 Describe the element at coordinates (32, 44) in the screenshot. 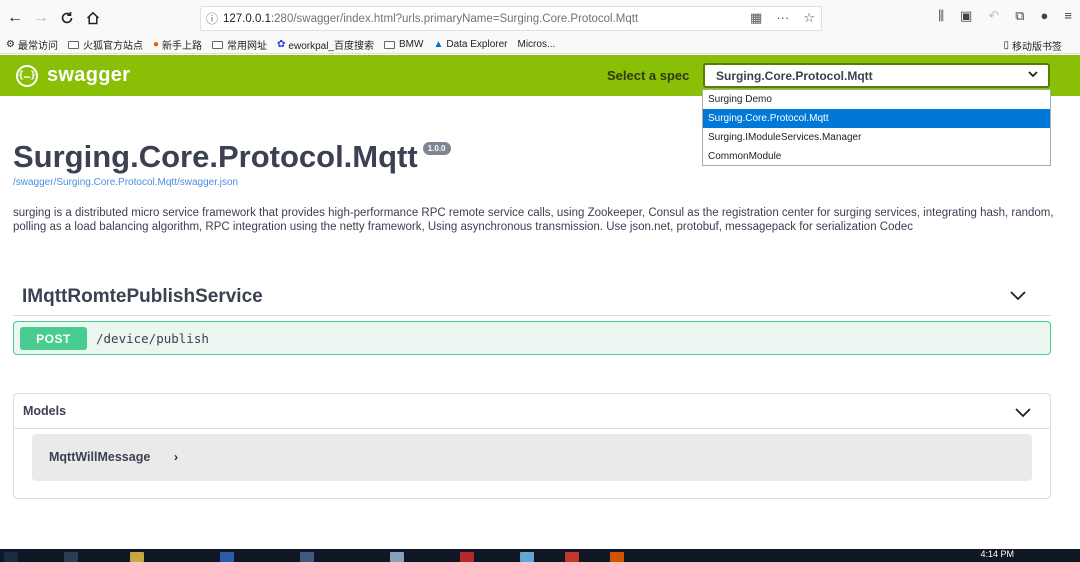

I see `bookmark-most-visited: ⚙ 最常访问` at that location.